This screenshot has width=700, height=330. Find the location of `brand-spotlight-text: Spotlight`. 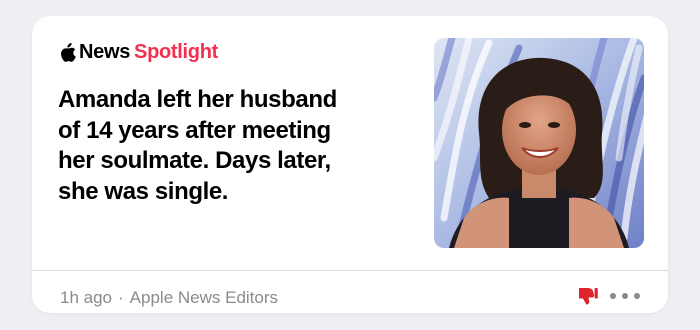

brand-spotlight-text: Spotlight is located at coordinates (176, 51).